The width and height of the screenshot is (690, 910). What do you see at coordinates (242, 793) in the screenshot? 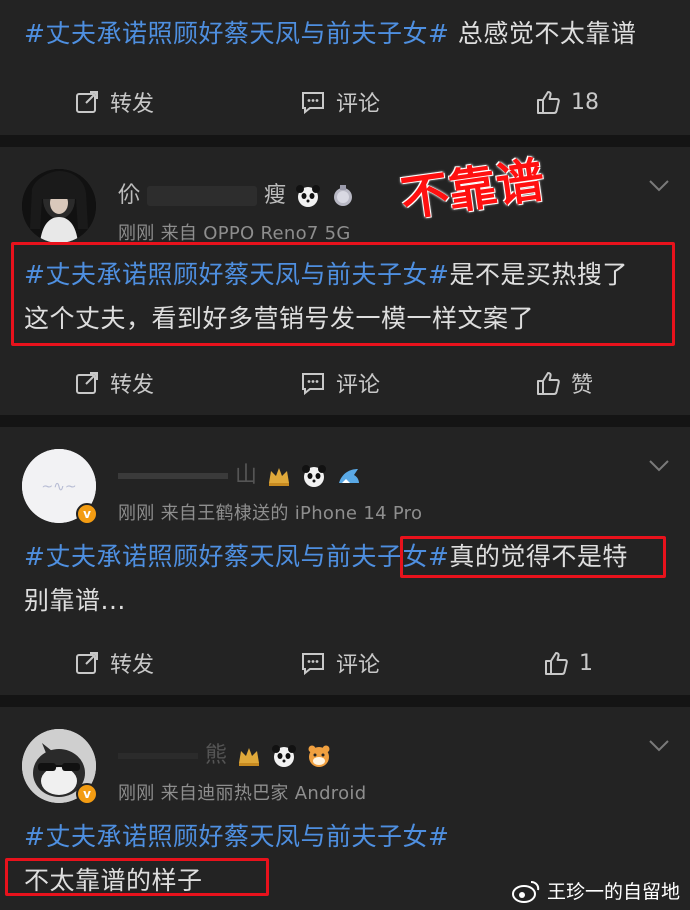
I see `post-meta: 刚刚 来自迪丽热巴家 Android` at bounding box center [242, 793].